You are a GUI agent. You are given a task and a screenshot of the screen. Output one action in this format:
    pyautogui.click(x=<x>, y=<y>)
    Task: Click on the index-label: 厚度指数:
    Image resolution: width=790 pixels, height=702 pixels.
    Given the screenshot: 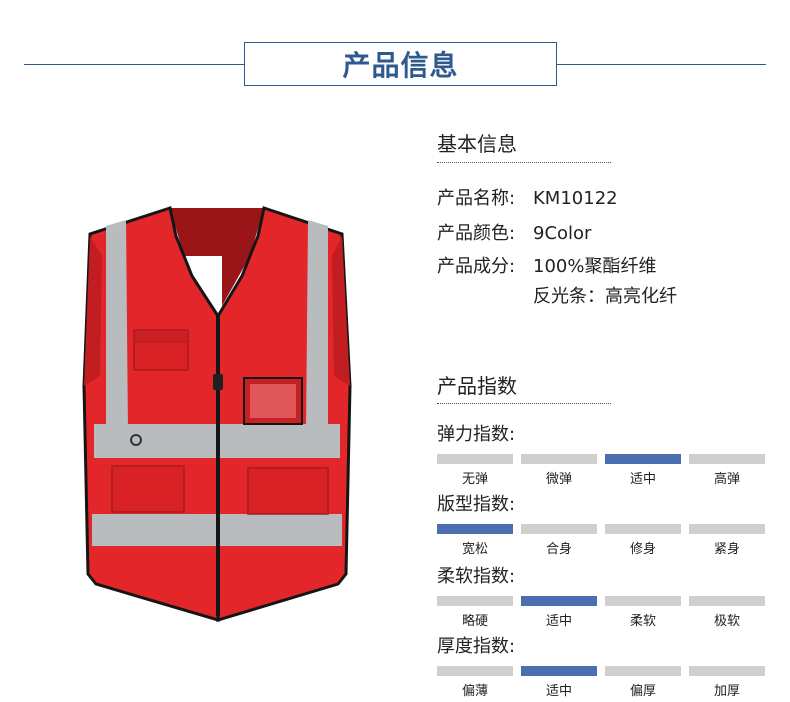 What is the action you would take?
    pyautogui.click(x=476, y=646)
    